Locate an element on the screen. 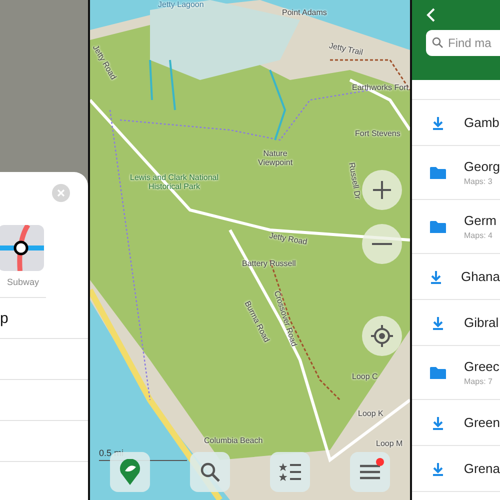 The width and height of the screenshot is (500, 500). country-name: Ghana is located at coordinates (480, 276).